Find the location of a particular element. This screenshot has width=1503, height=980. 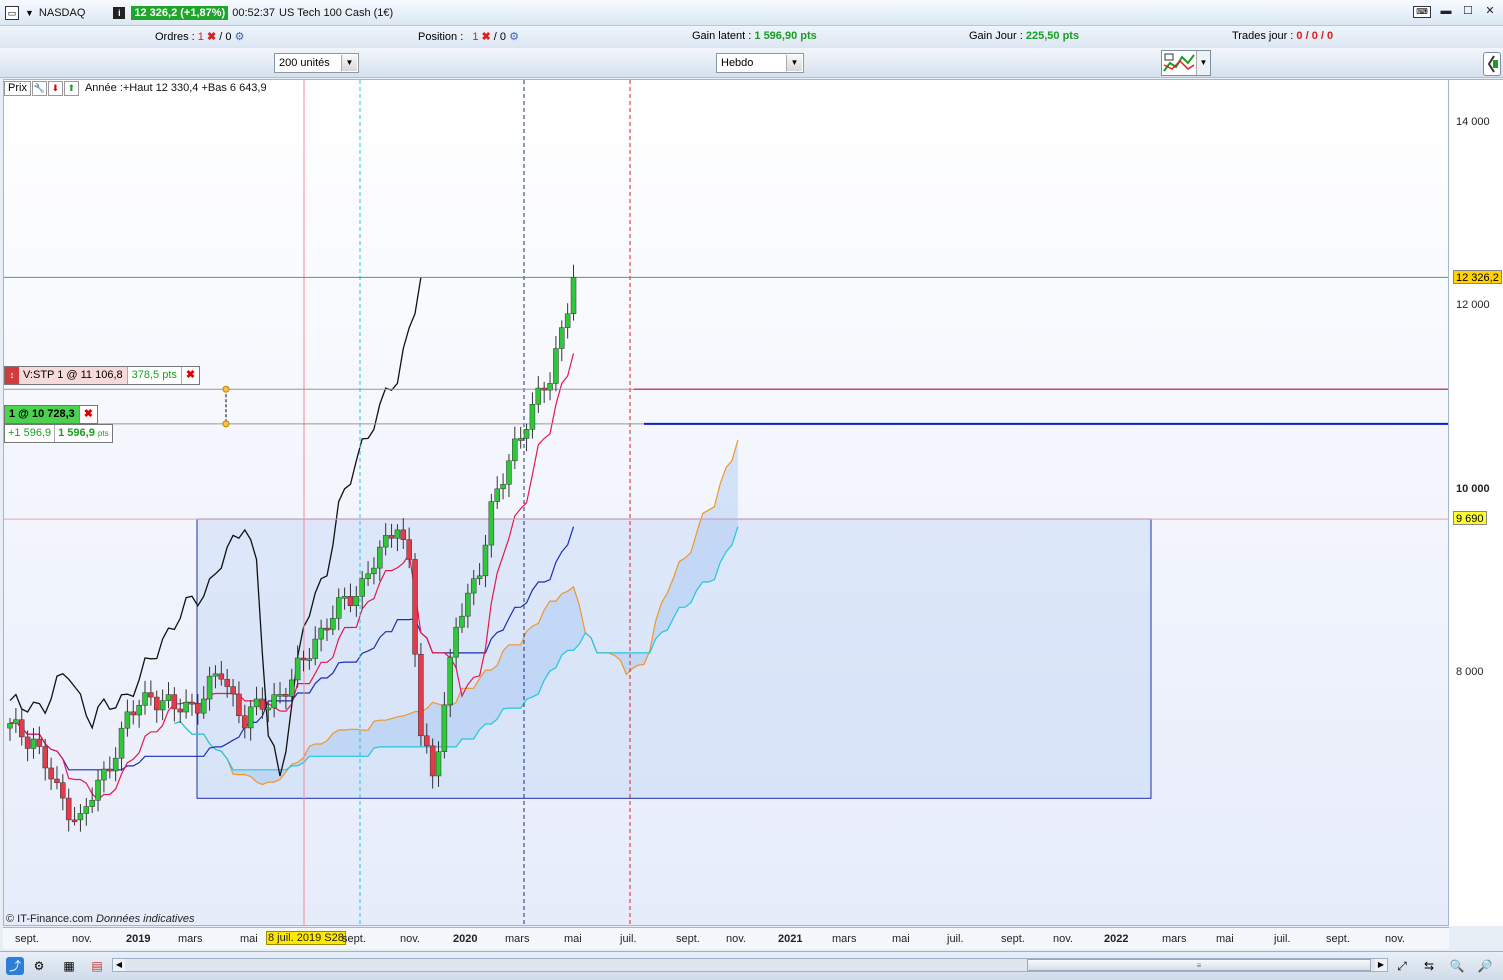

chart-scrollbar: ◀ ≡ ▶ is located at coordinates (750, 965).